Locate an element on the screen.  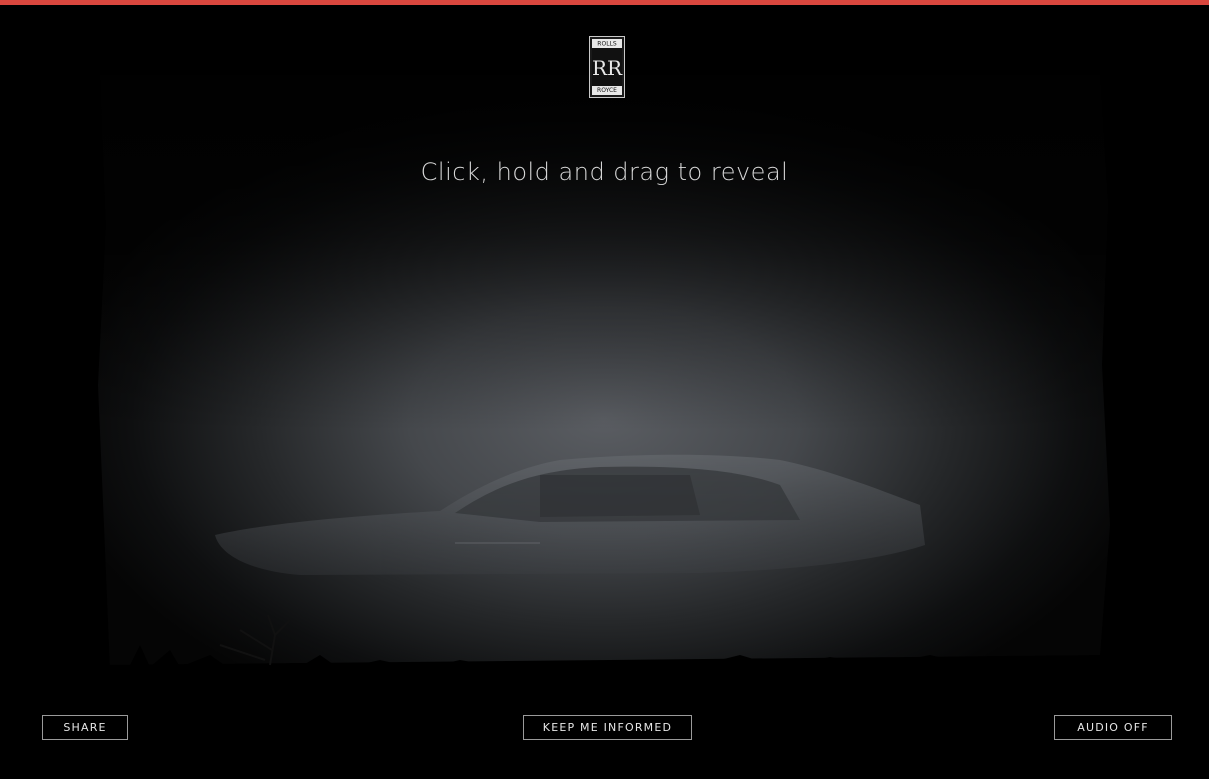
reveal-instruction: Click, hold and drag to reveal is located at coordinates (604, 172).